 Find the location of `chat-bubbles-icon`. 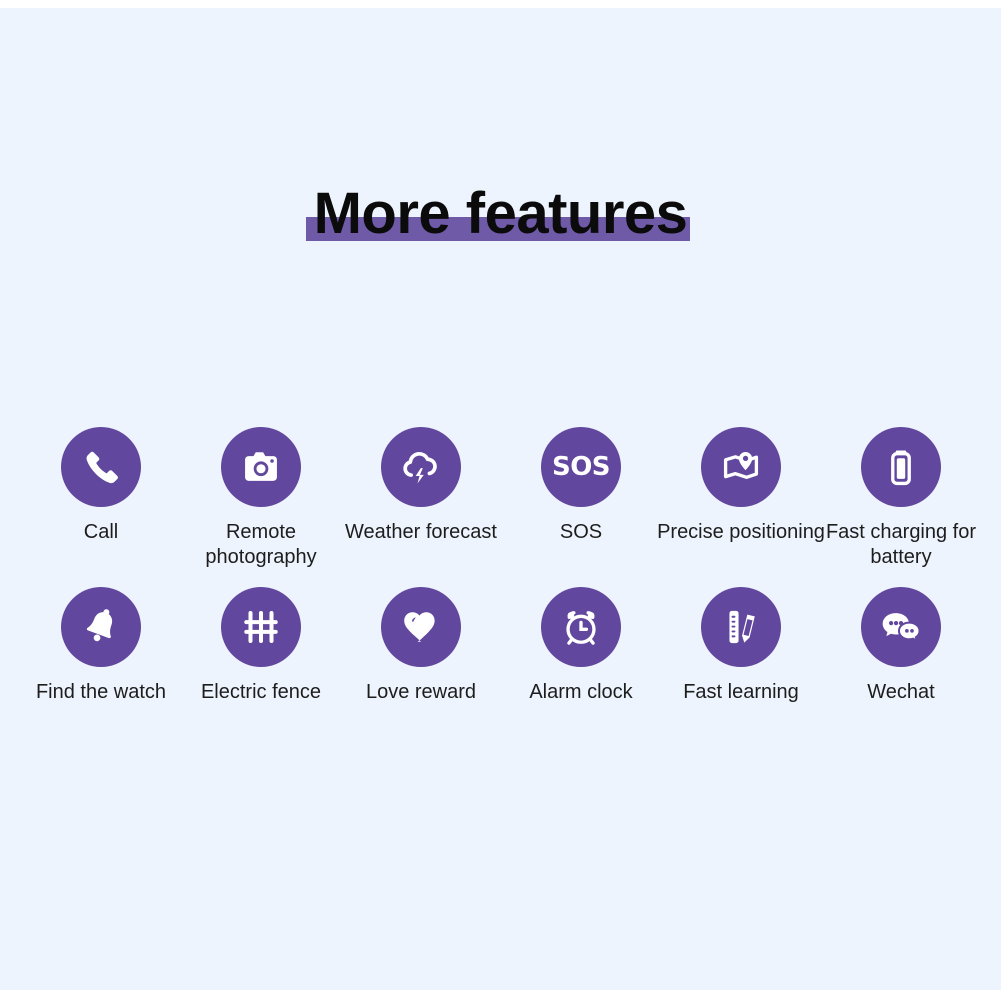

chat-bubbles-icon is located at coordinates (901, 627).